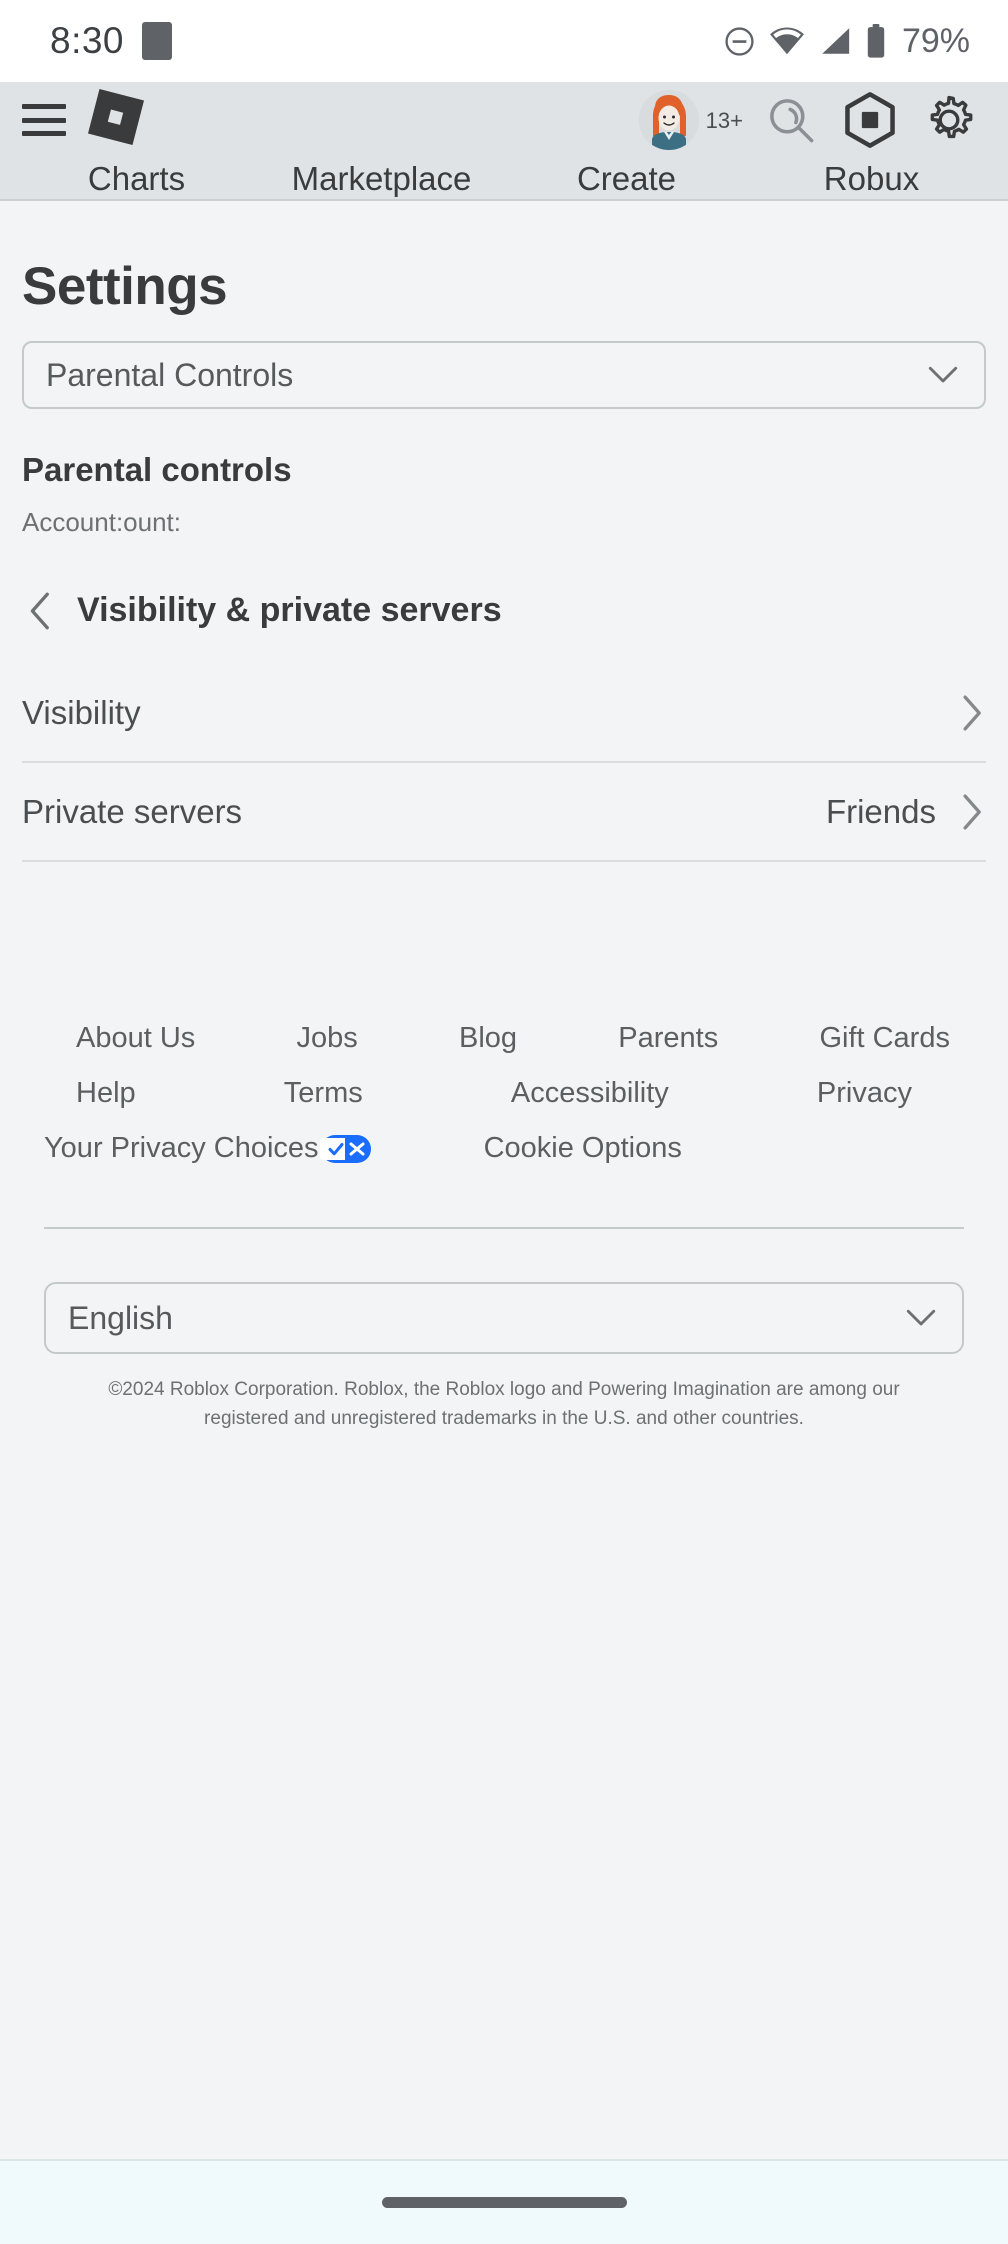 The width and height of the screenshot is (1008, 2244). Describe the element at coordinates (87, 40) in the screenshot. I see `status-time: 8:30` at that location.